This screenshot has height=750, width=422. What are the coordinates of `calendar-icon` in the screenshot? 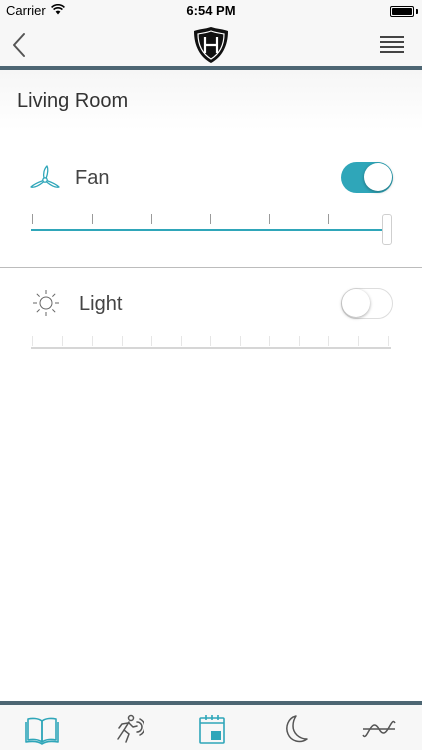 It's located at (212, 729).